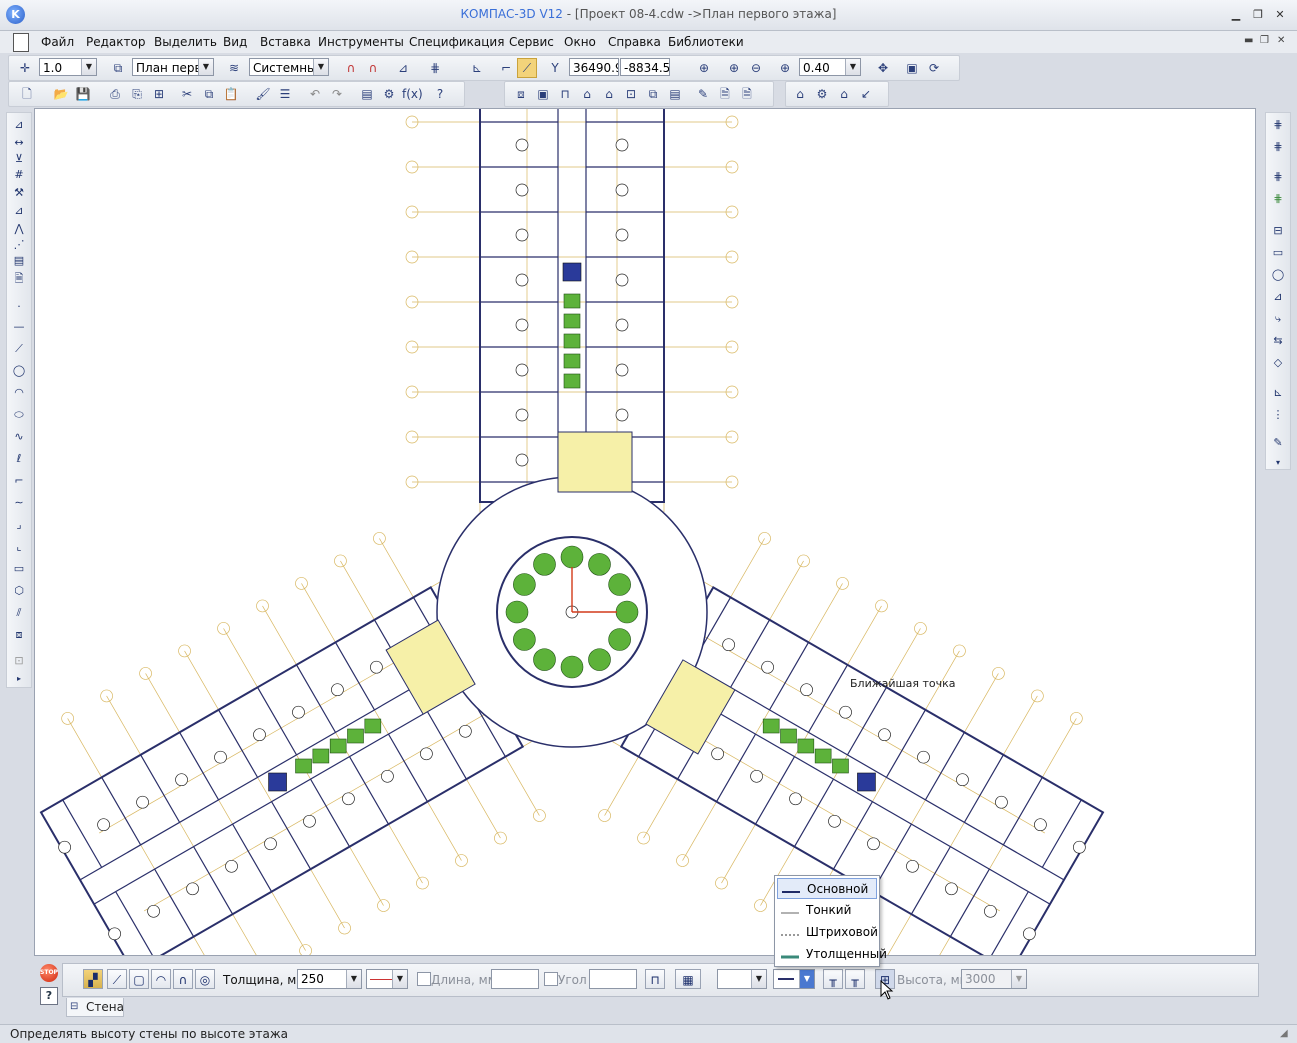  Describe the element at coordinates (1278, 341) in the screenshot. I see `elevator-icon: ⇆` at that location.